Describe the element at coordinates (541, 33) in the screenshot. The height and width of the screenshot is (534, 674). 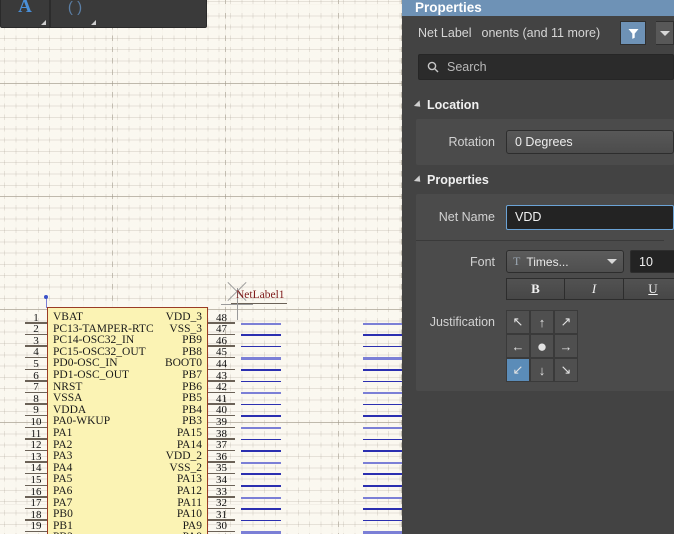
I see `object-count-label: onents (and 11 more)` at that location.